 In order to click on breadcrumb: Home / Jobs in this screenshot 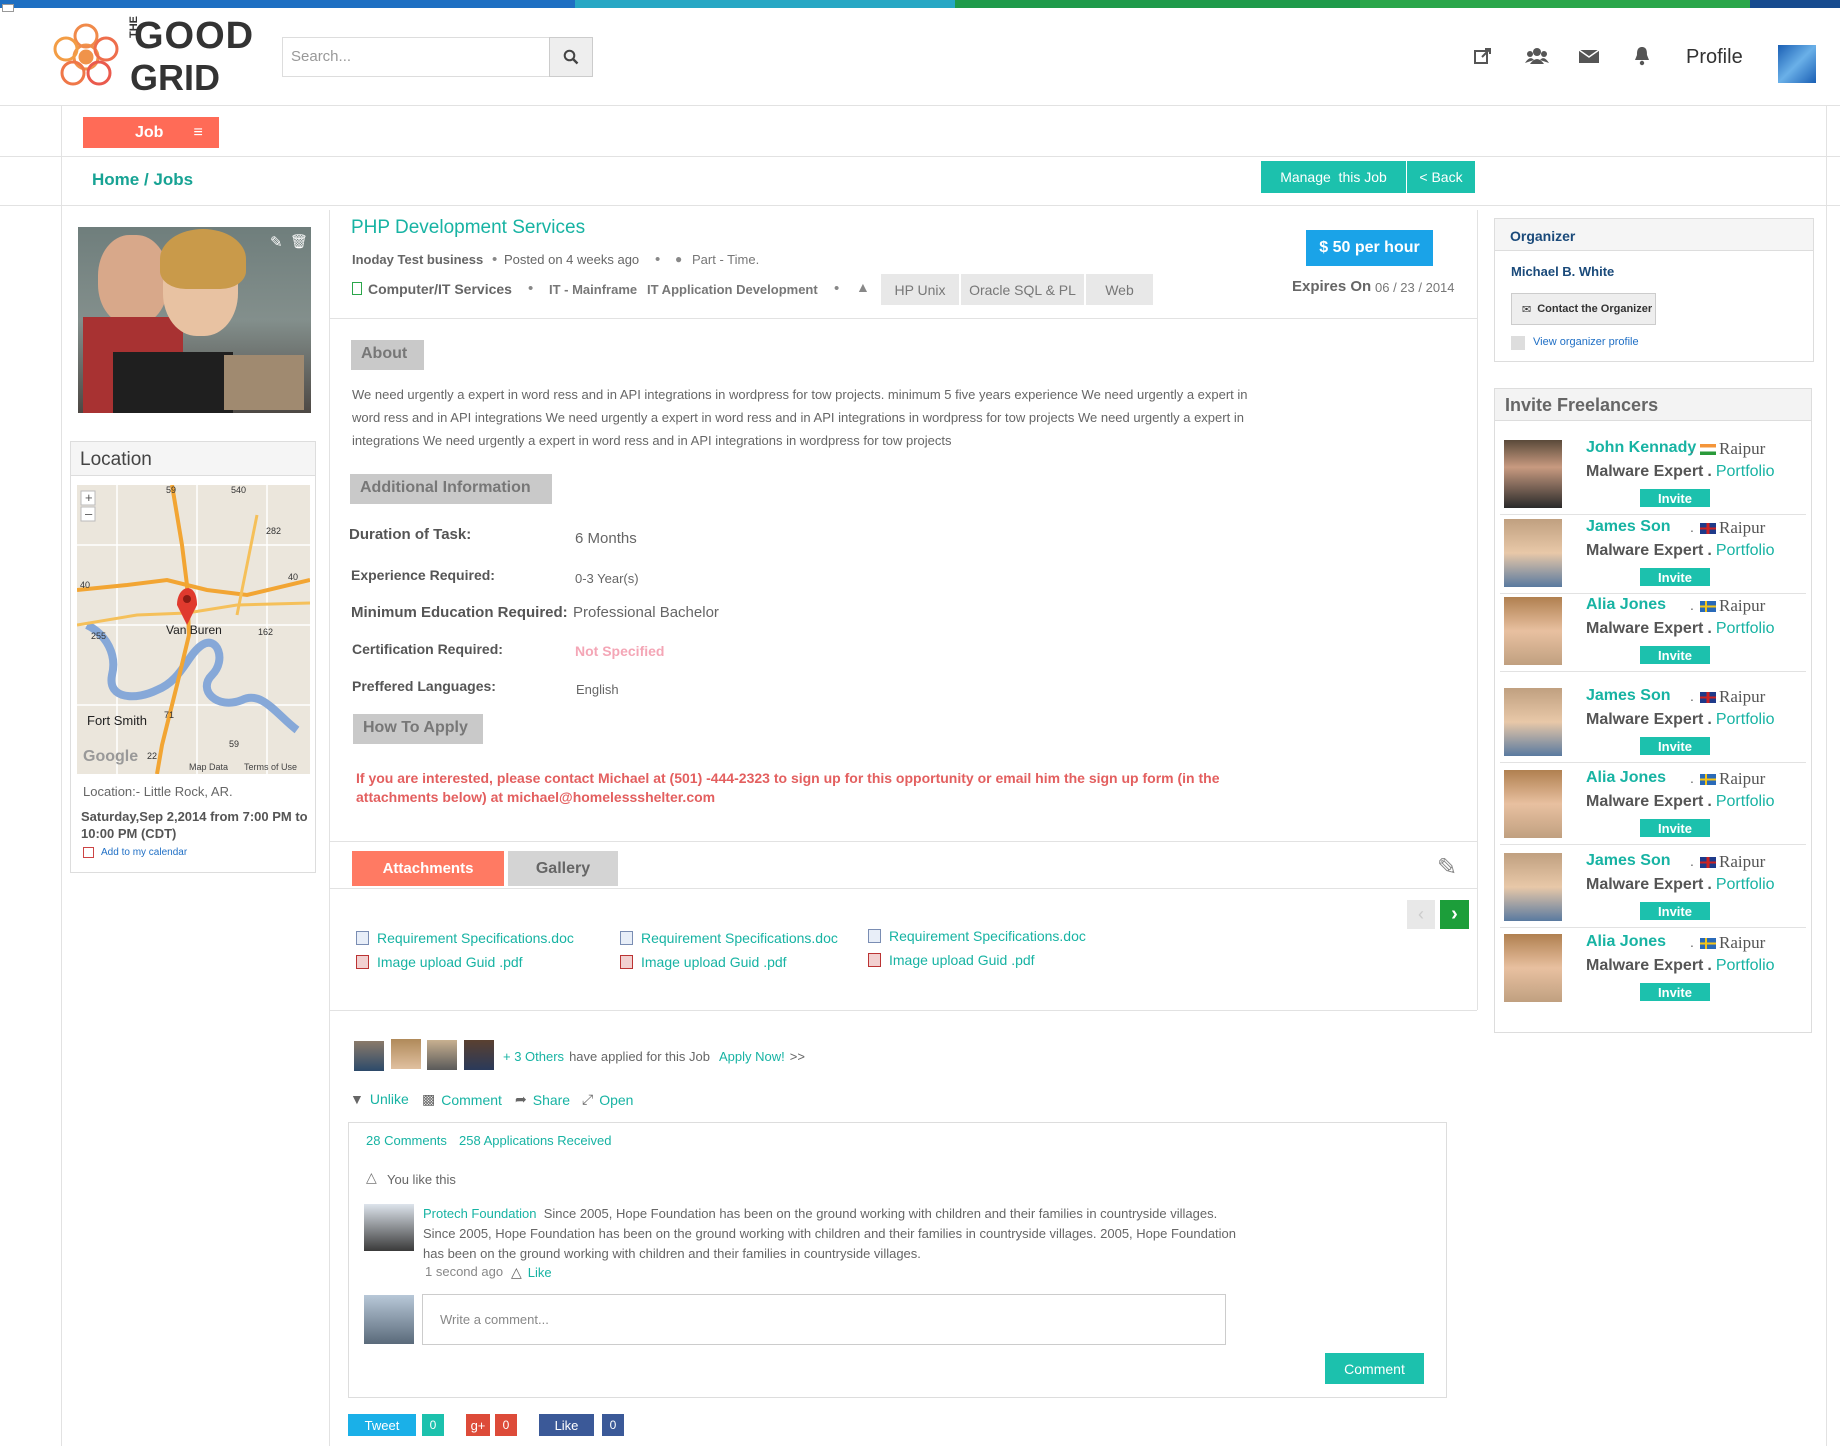, I will do `click(142, 180)`.